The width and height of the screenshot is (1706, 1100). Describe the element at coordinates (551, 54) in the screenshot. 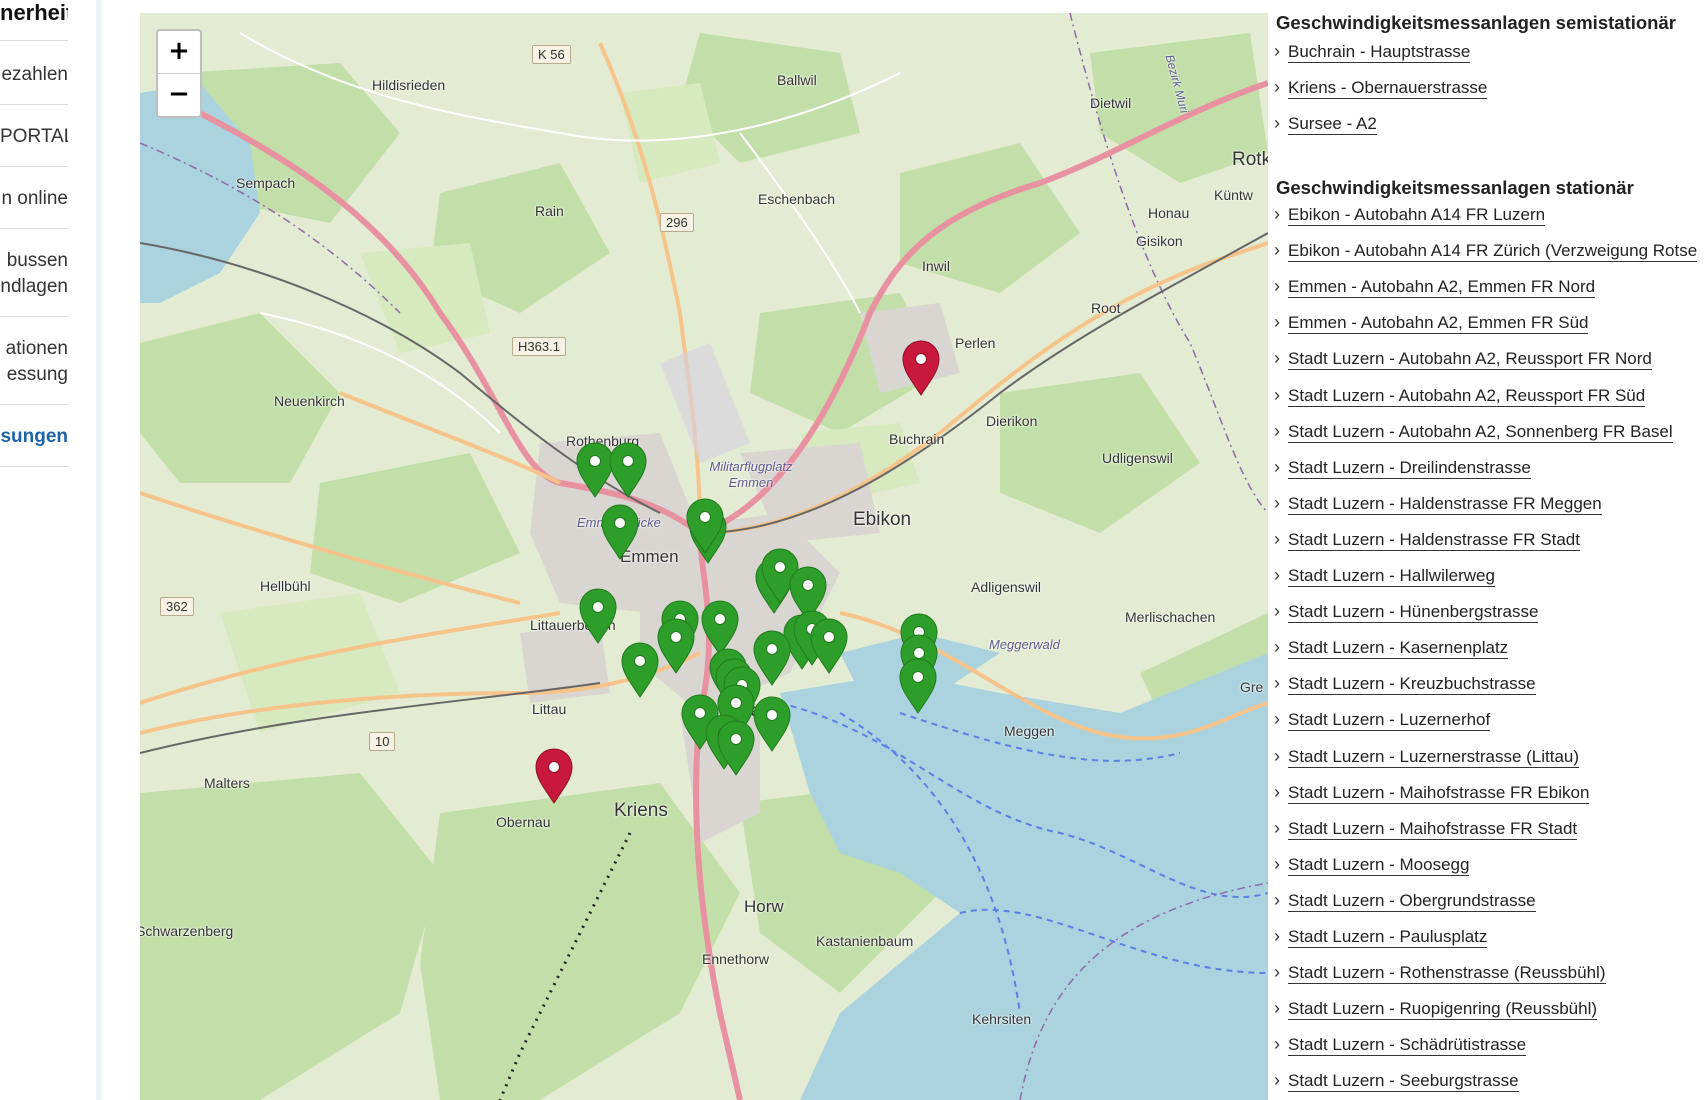

I see `road-shield: K 56` at that location.